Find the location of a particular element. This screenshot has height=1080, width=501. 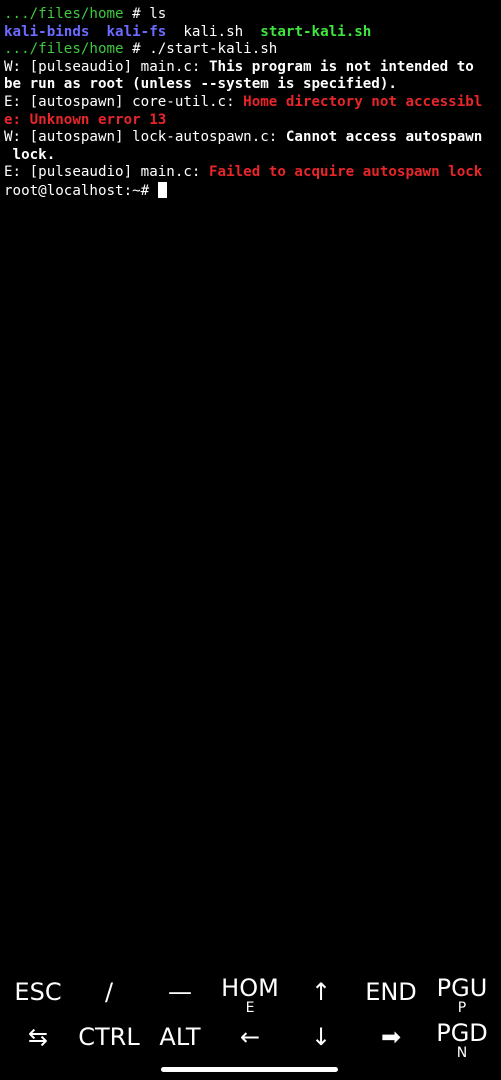

esc-key: ESC is located at coordinates (38, 992).